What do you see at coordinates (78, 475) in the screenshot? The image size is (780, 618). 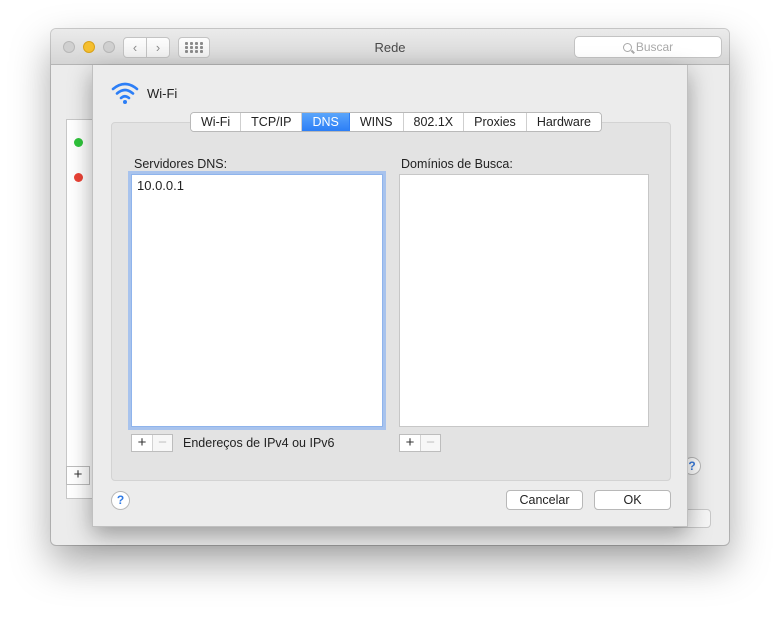 I see `add-service-button: +` at bounding box center [78, 475].